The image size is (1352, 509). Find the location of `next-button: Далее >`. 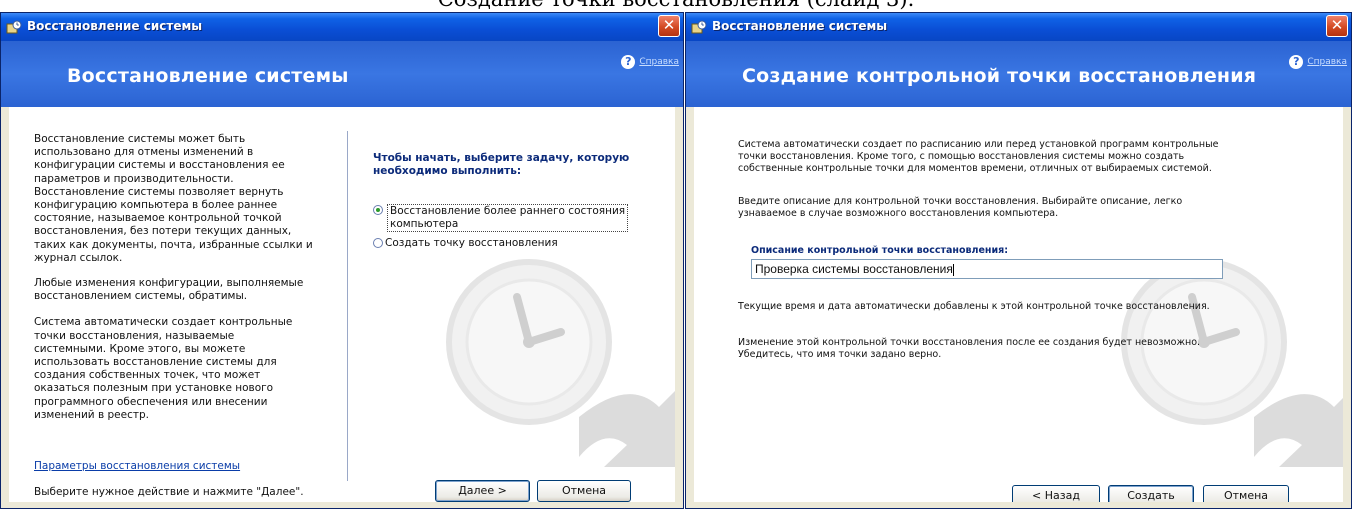

next-button: Далее > is located at coordinates (482, 491).